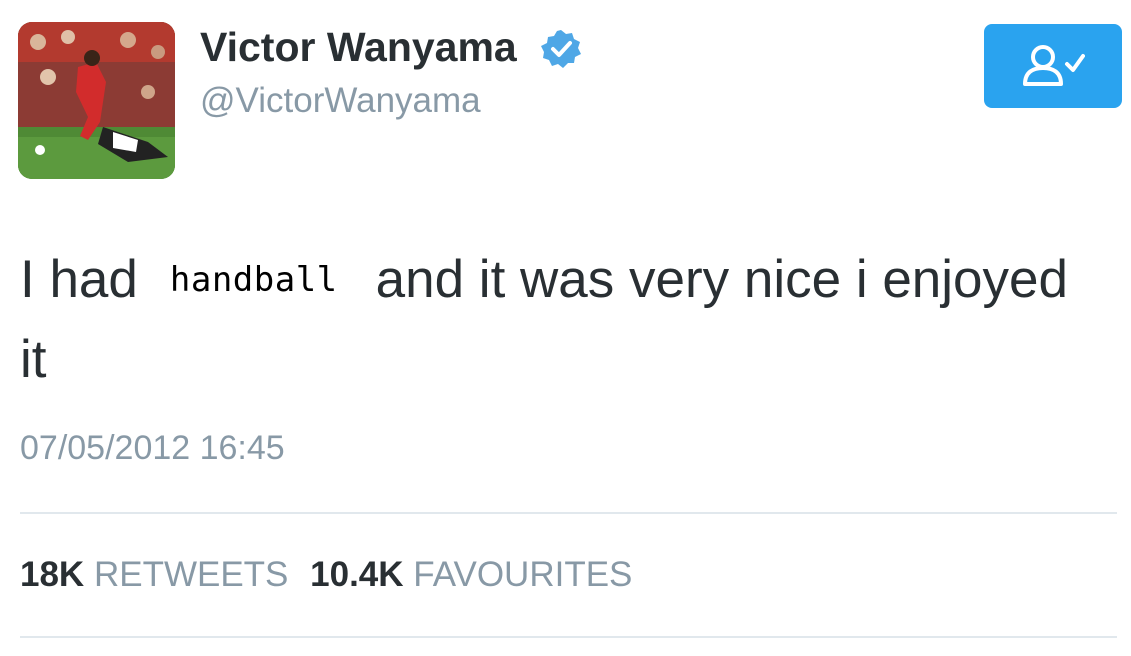  What do you see at coordinates (561, 49) in the screenshot?
I see `verified-badge-icon` at bounding box center [561, 49].